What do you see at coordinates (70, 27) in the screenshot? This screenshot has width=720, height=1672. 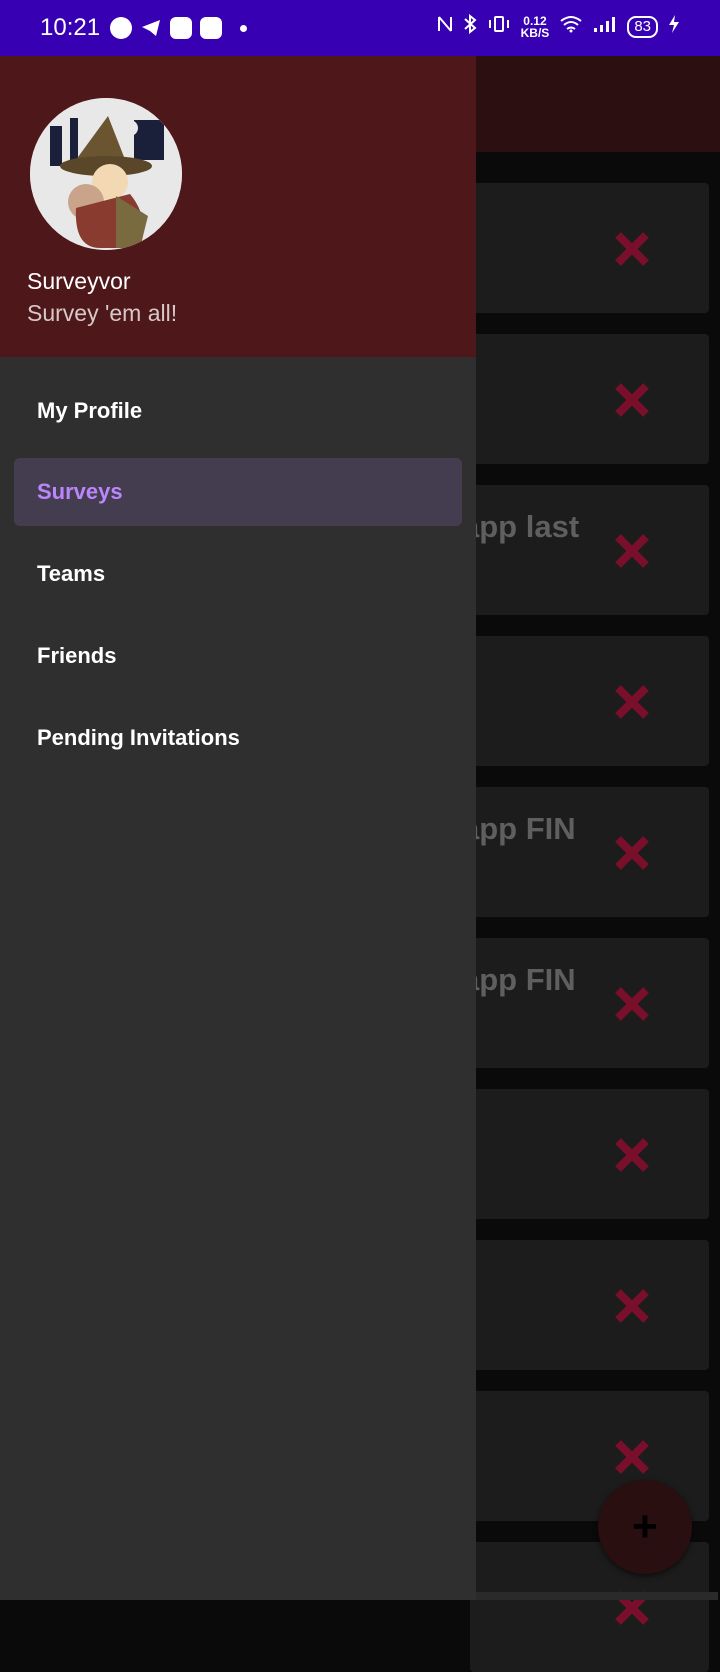 I see `status-time: 10:21` at bounding box center [70, 27].